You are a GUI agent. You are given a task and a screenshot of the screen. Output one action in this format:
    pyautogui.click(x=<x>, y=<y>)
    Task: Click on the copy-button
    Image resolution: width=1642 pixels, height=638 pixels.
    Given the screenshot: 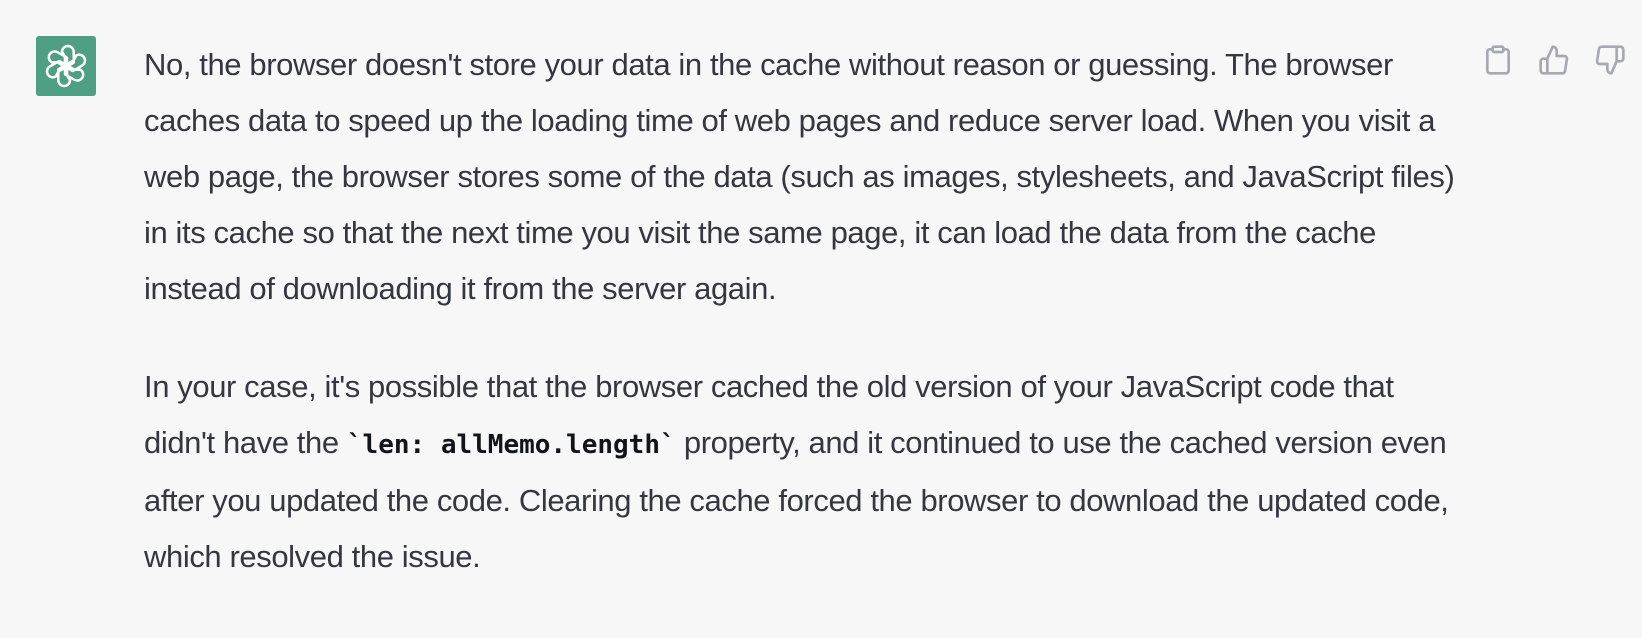 What is the action you would take?
    pyautogui.click(x=1498, y=60)
    